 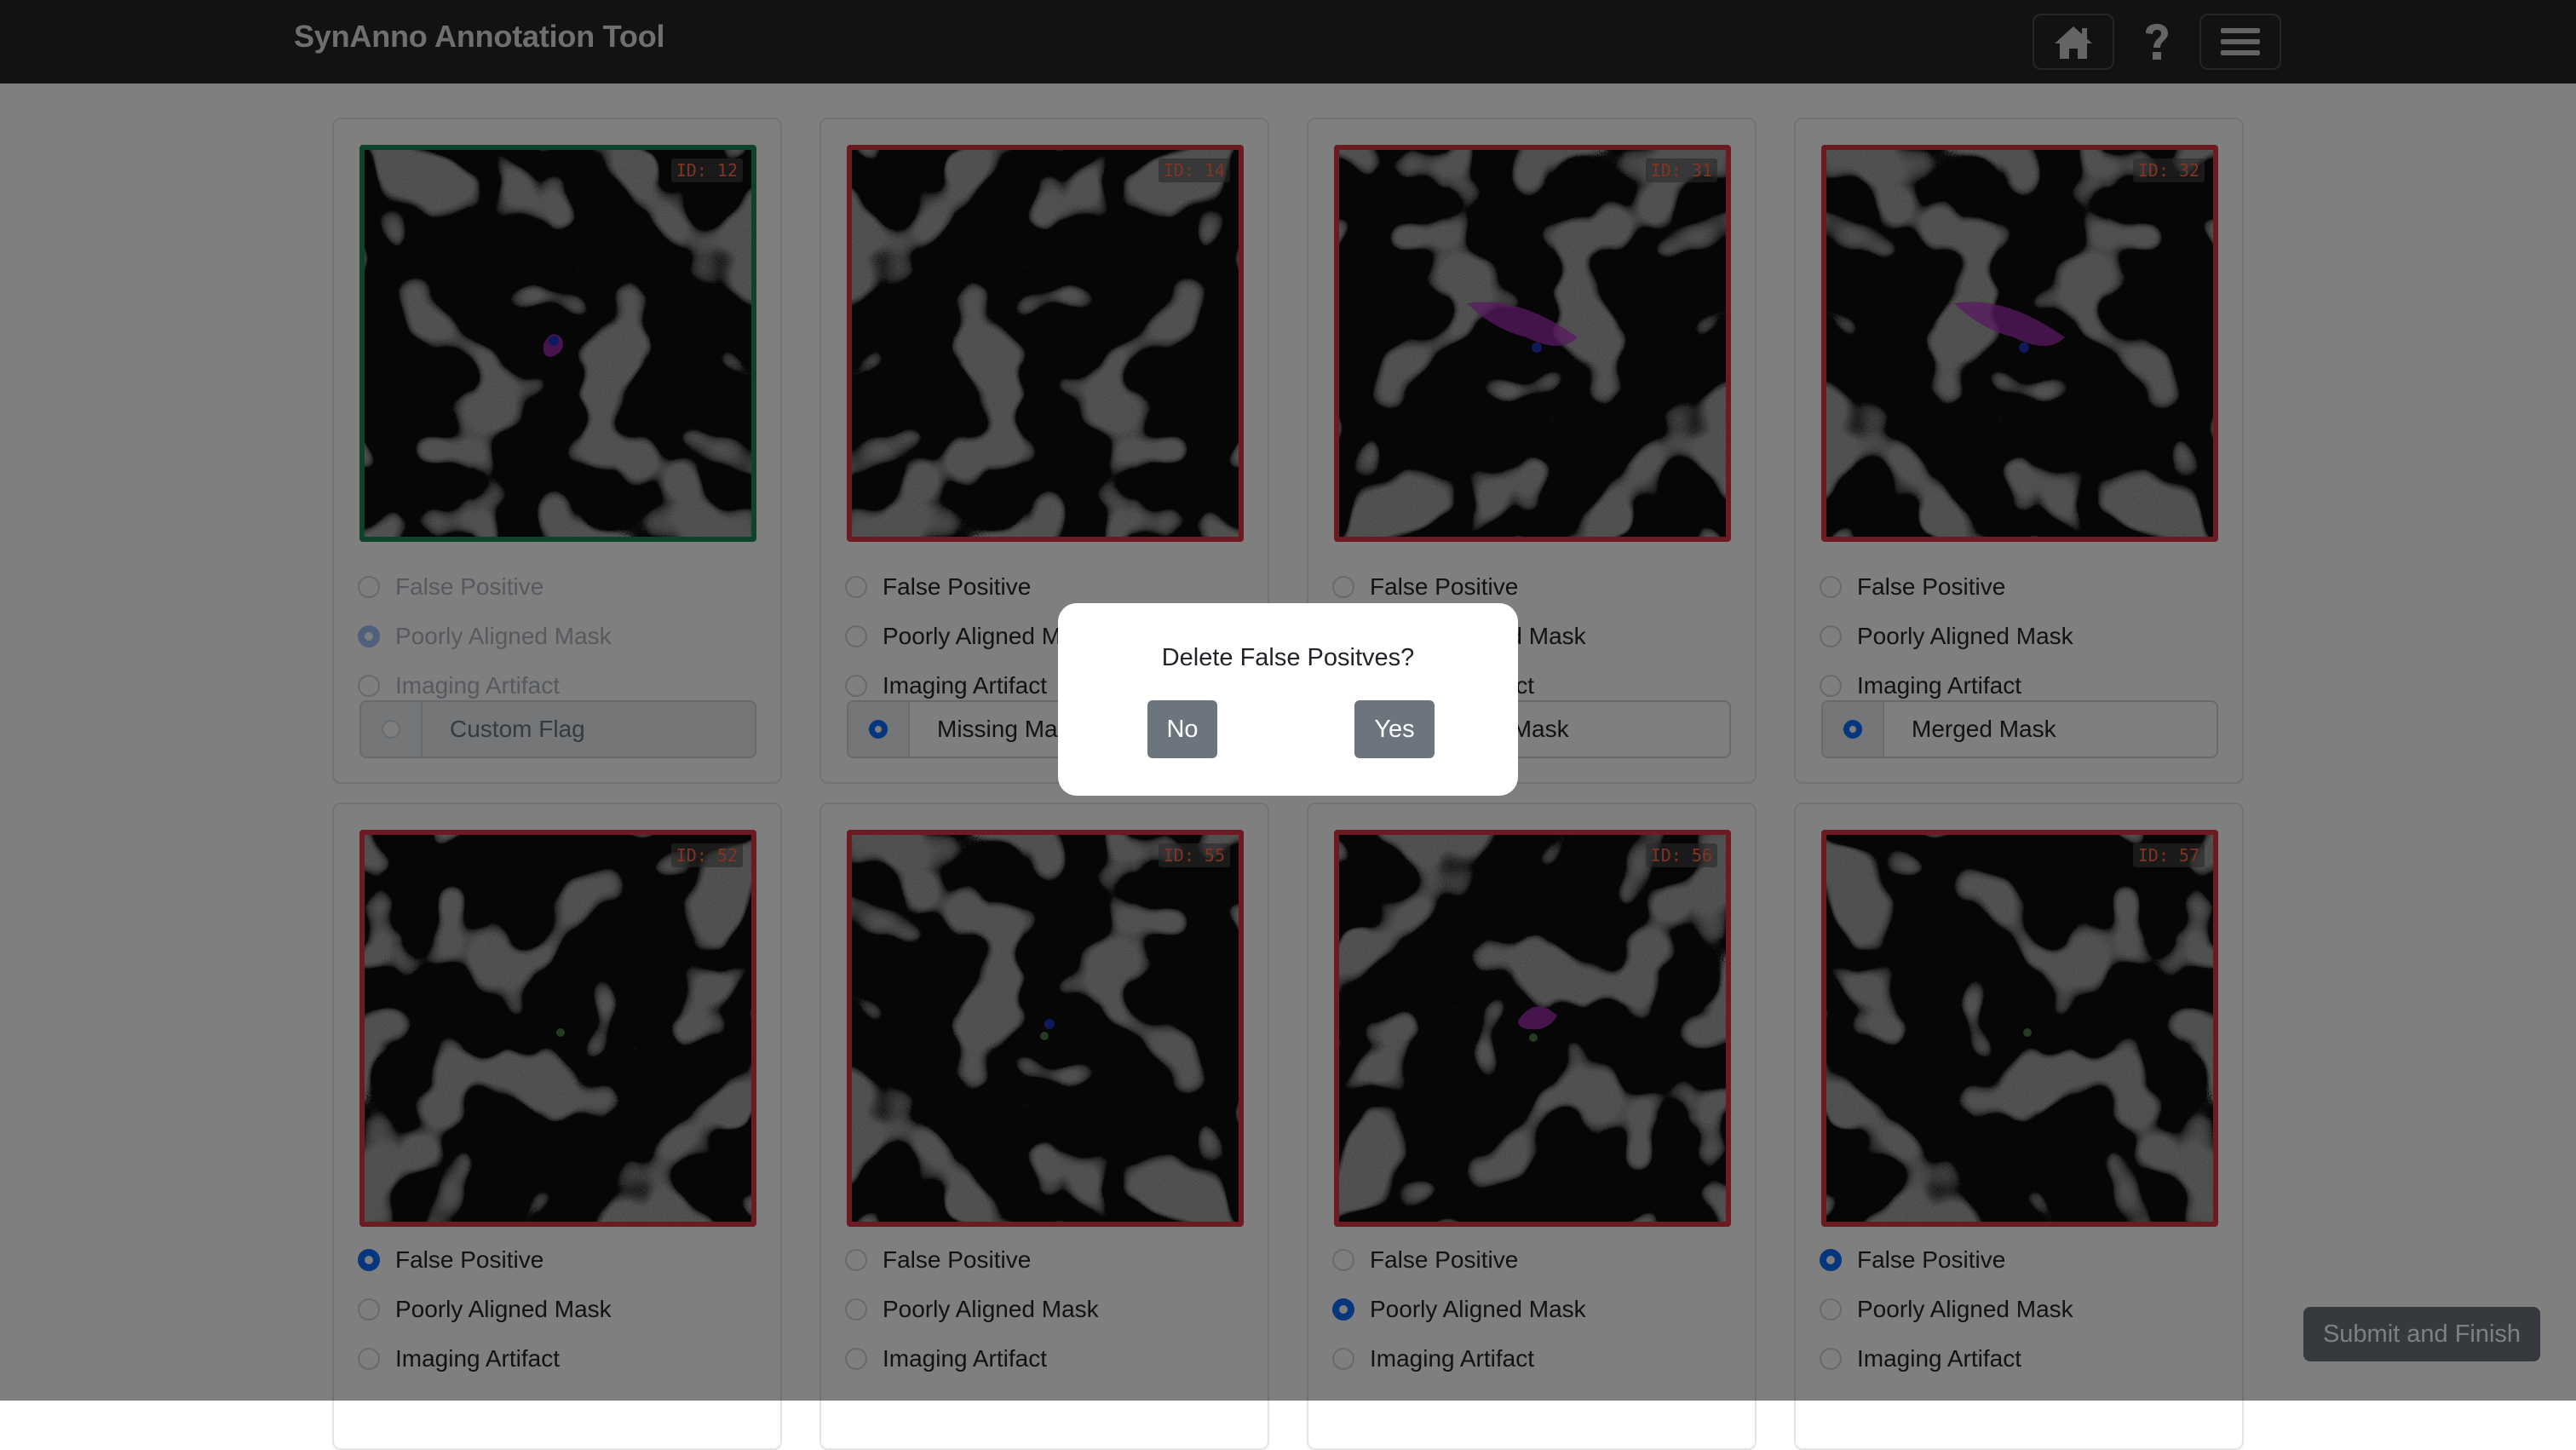 I want to click on delete-false-positives-dialog: Delete False Positves? No Yes, so click(x=1288, y=699).